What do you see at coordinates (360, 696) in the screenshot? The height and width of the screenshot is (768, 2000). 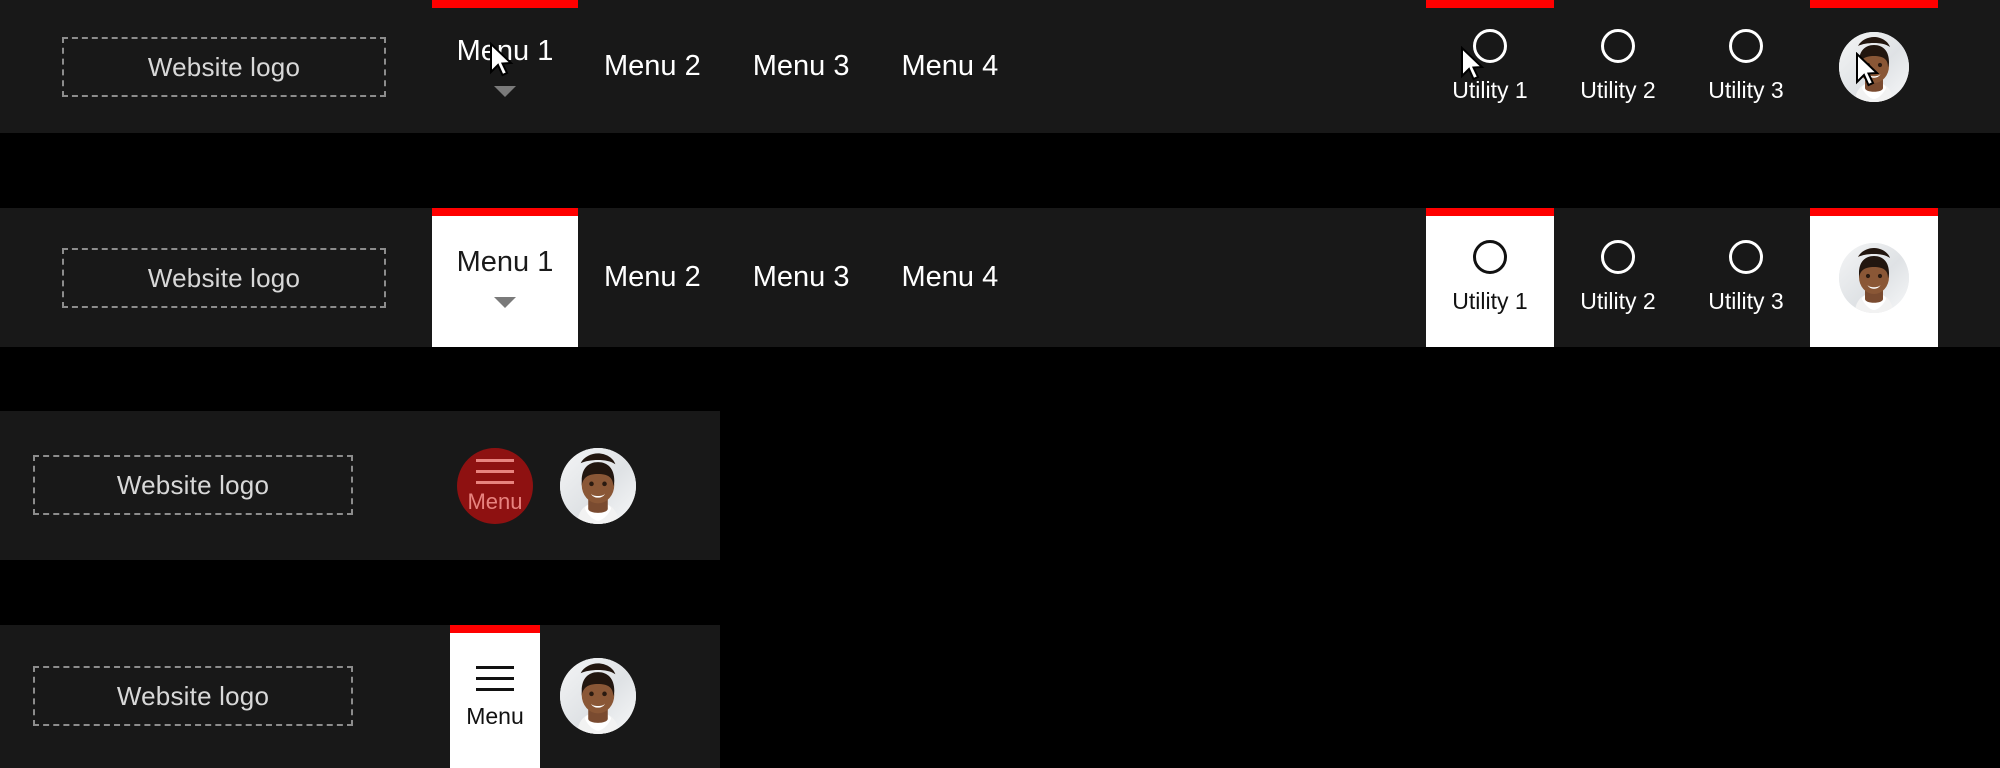 I see `mobile-nav-active: Website logo Menu` at bounding box center [360, 696].